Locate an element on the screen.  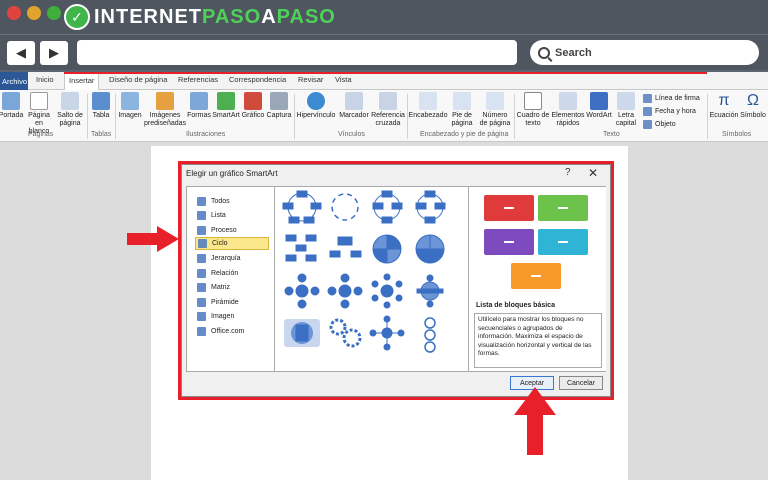
cancel-button: Cancelar is located at coordinates (581, 383).